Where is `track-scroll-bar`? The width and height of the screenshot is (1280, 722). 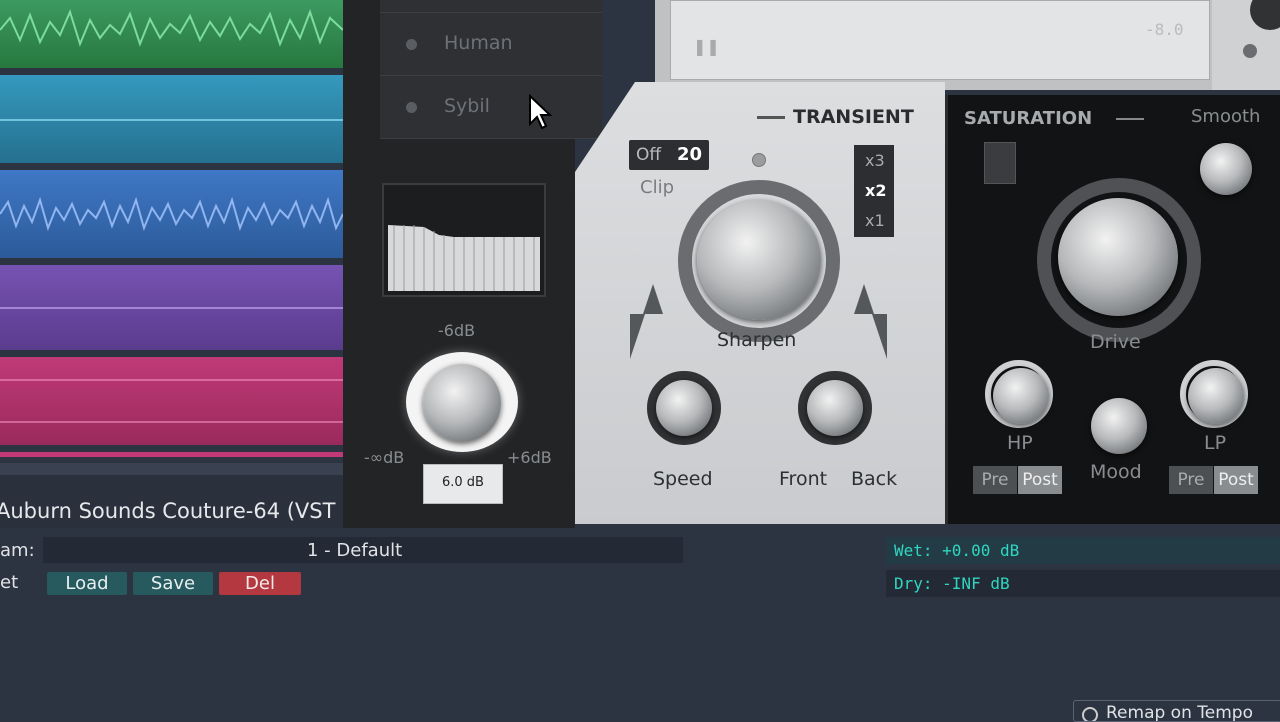
track-scroll-bar is located at coordinates (171, 469).